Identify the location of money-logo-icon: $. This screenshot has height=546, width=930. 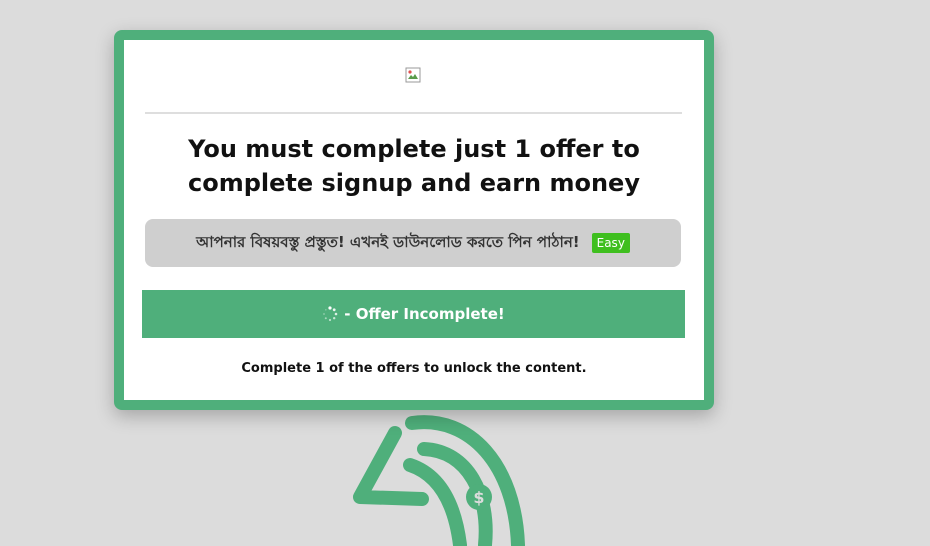
(439, 480).